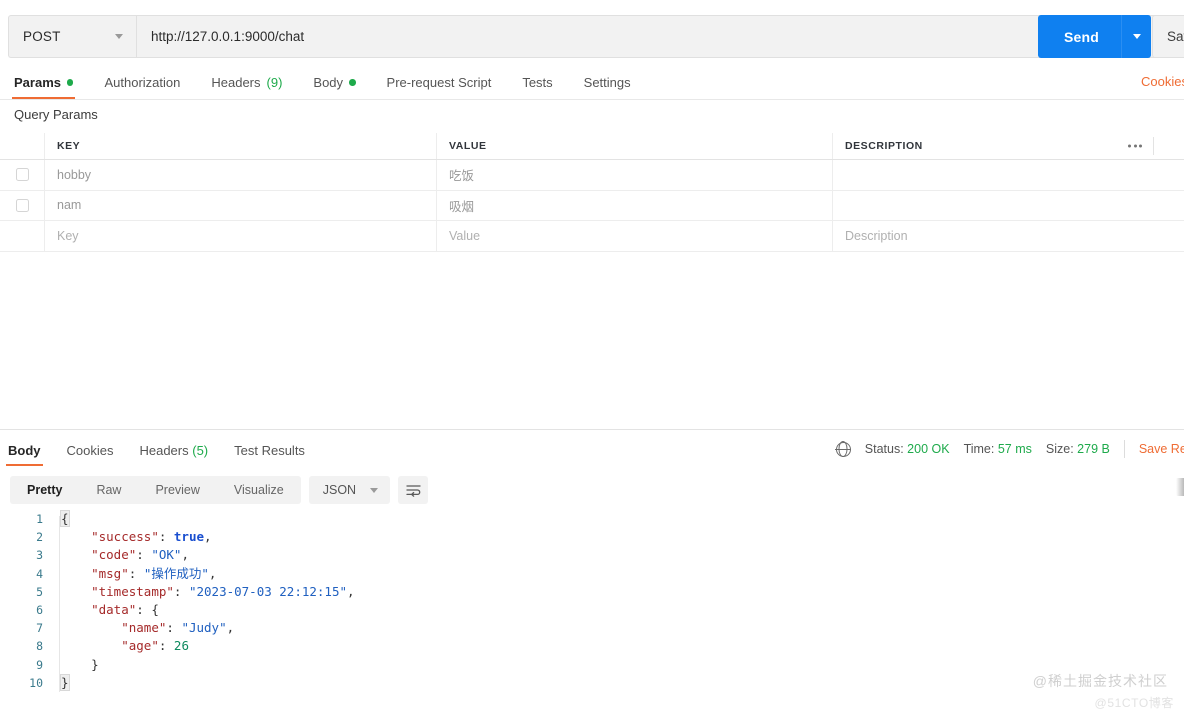 Image resolution: width=1184 pixels, height=715 pixels. I want to click on response-tab-test-results: Test Results, so click(269, 454).